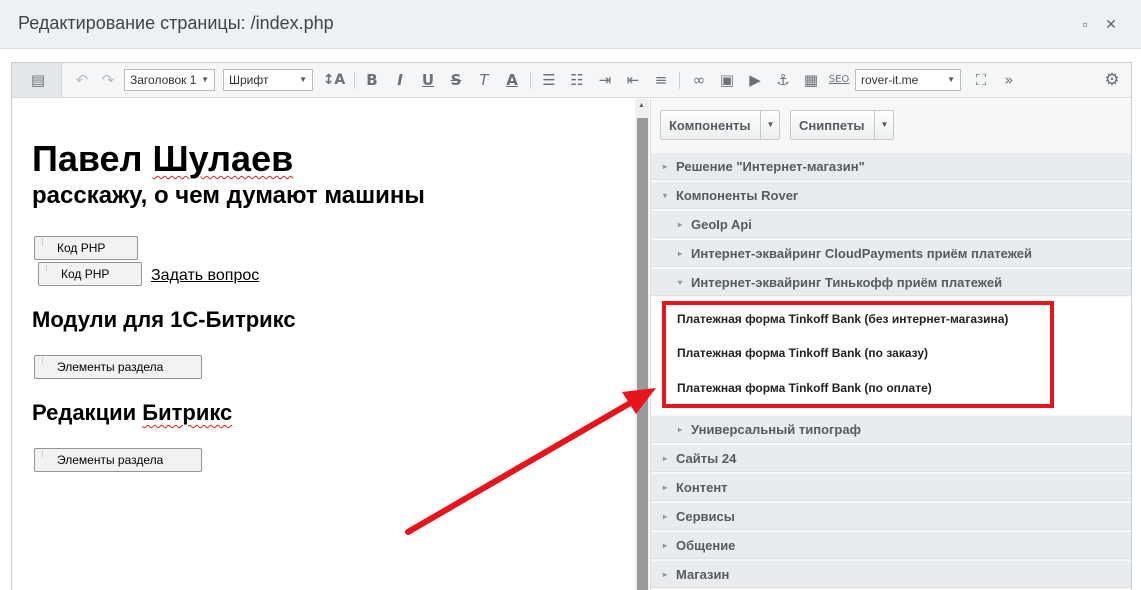  I want to click on tree-item-sites24: ▸ Сайты 24, so click(891, 458).